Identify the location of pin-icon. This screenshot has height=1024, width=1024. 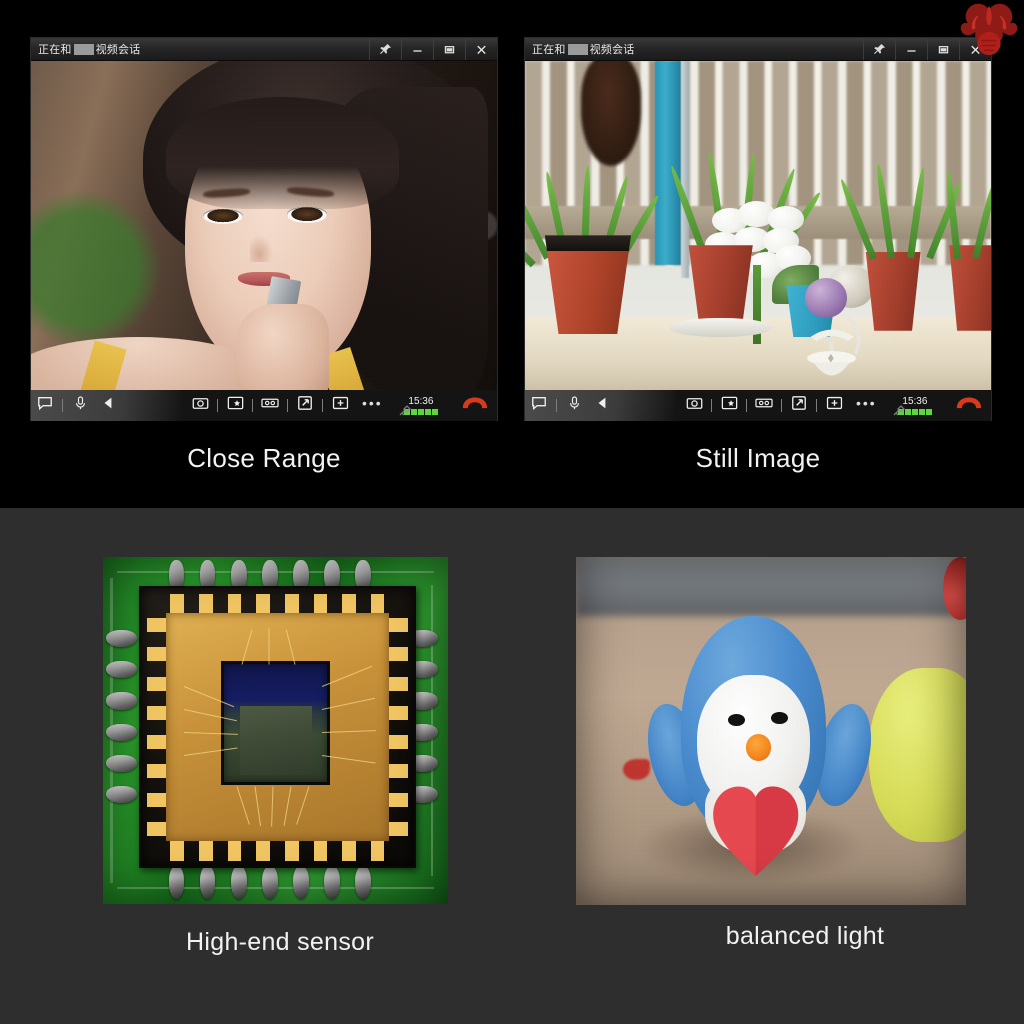
(385, 49).